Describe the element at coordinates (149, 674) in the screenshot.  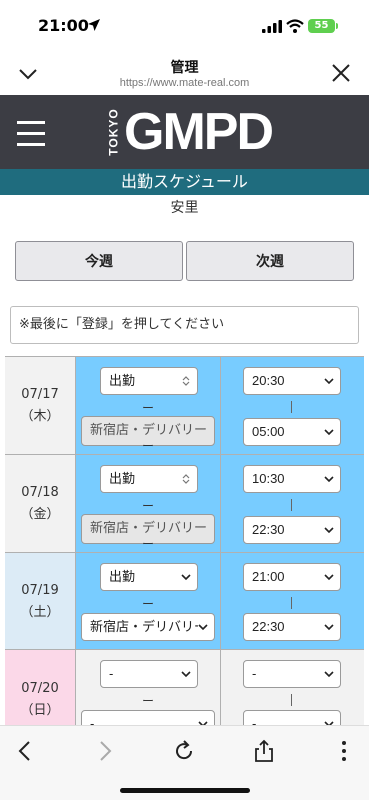
I see `status-select: -` at that location.